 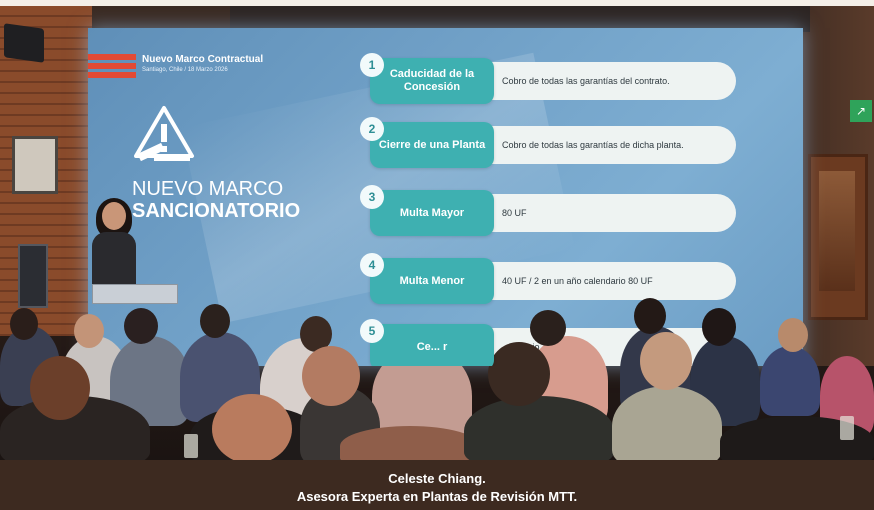 What do you see at coordinates (24, 43) in the screenshot?
I see `speaker-icon` at bounding box center [24, 43].